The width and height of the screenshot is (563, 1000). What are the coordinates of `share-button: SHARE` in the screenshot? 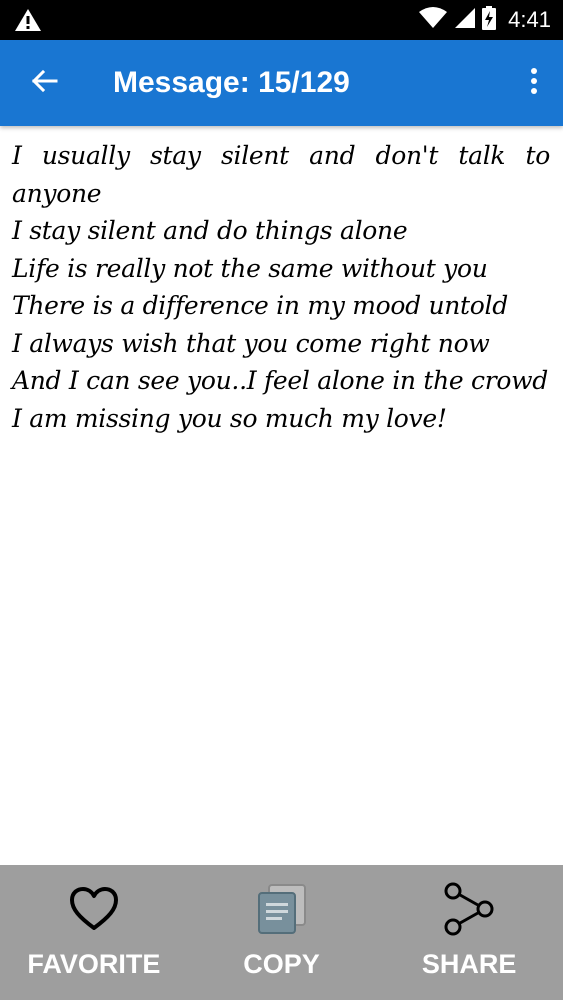 It's located at (469, 932).